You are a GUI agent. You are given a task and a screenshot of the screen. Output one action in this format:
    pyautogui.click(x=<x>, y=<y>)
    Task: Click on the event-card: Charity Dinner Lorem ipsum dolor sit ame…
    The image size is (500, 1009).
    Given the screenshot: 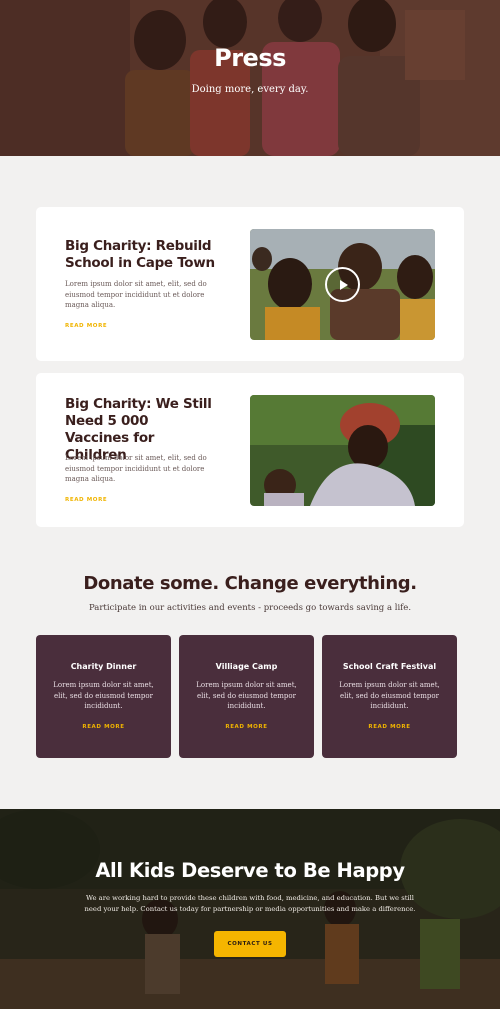 What is the action you would take?
    pyautogui.click(x=103, y=696)
    